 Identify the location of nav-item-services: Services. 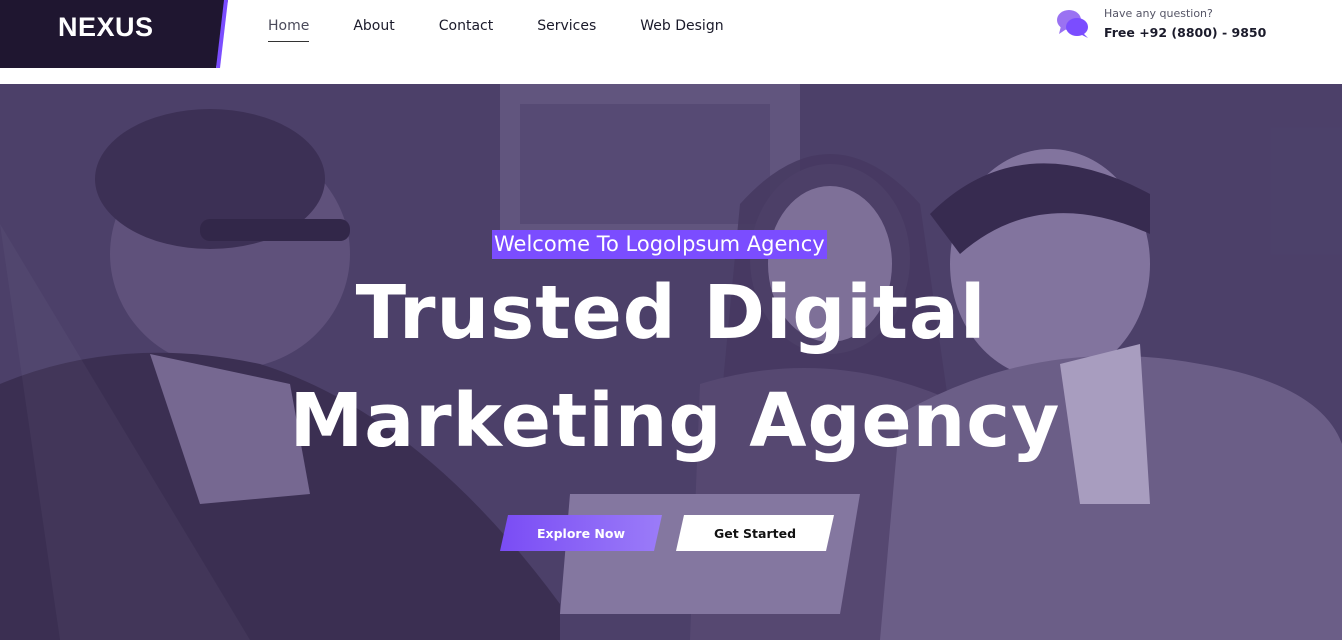
(566, 26).